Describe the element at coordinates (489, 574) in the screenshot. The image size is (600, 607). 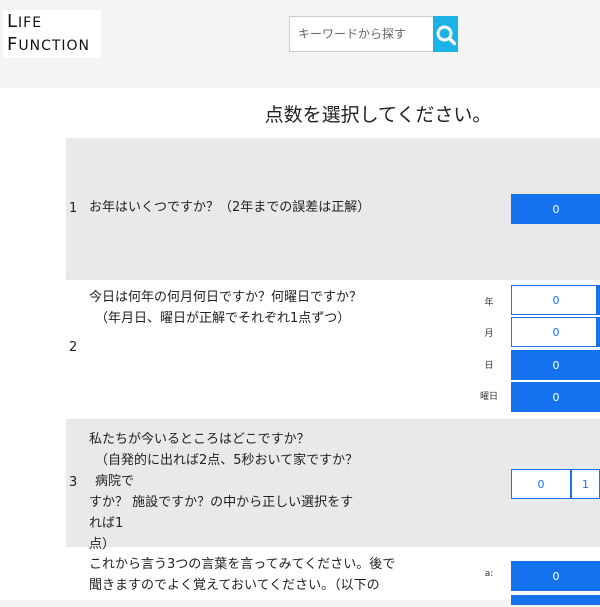
I see `option-label: a:` at that location.